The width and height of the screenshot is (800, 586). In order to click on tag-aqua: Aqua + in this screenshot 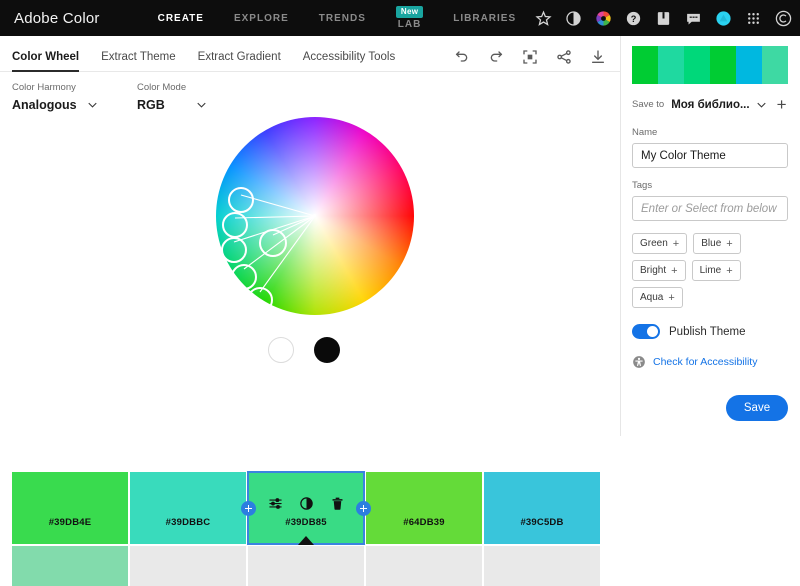, I will do `click(657, 297)`.